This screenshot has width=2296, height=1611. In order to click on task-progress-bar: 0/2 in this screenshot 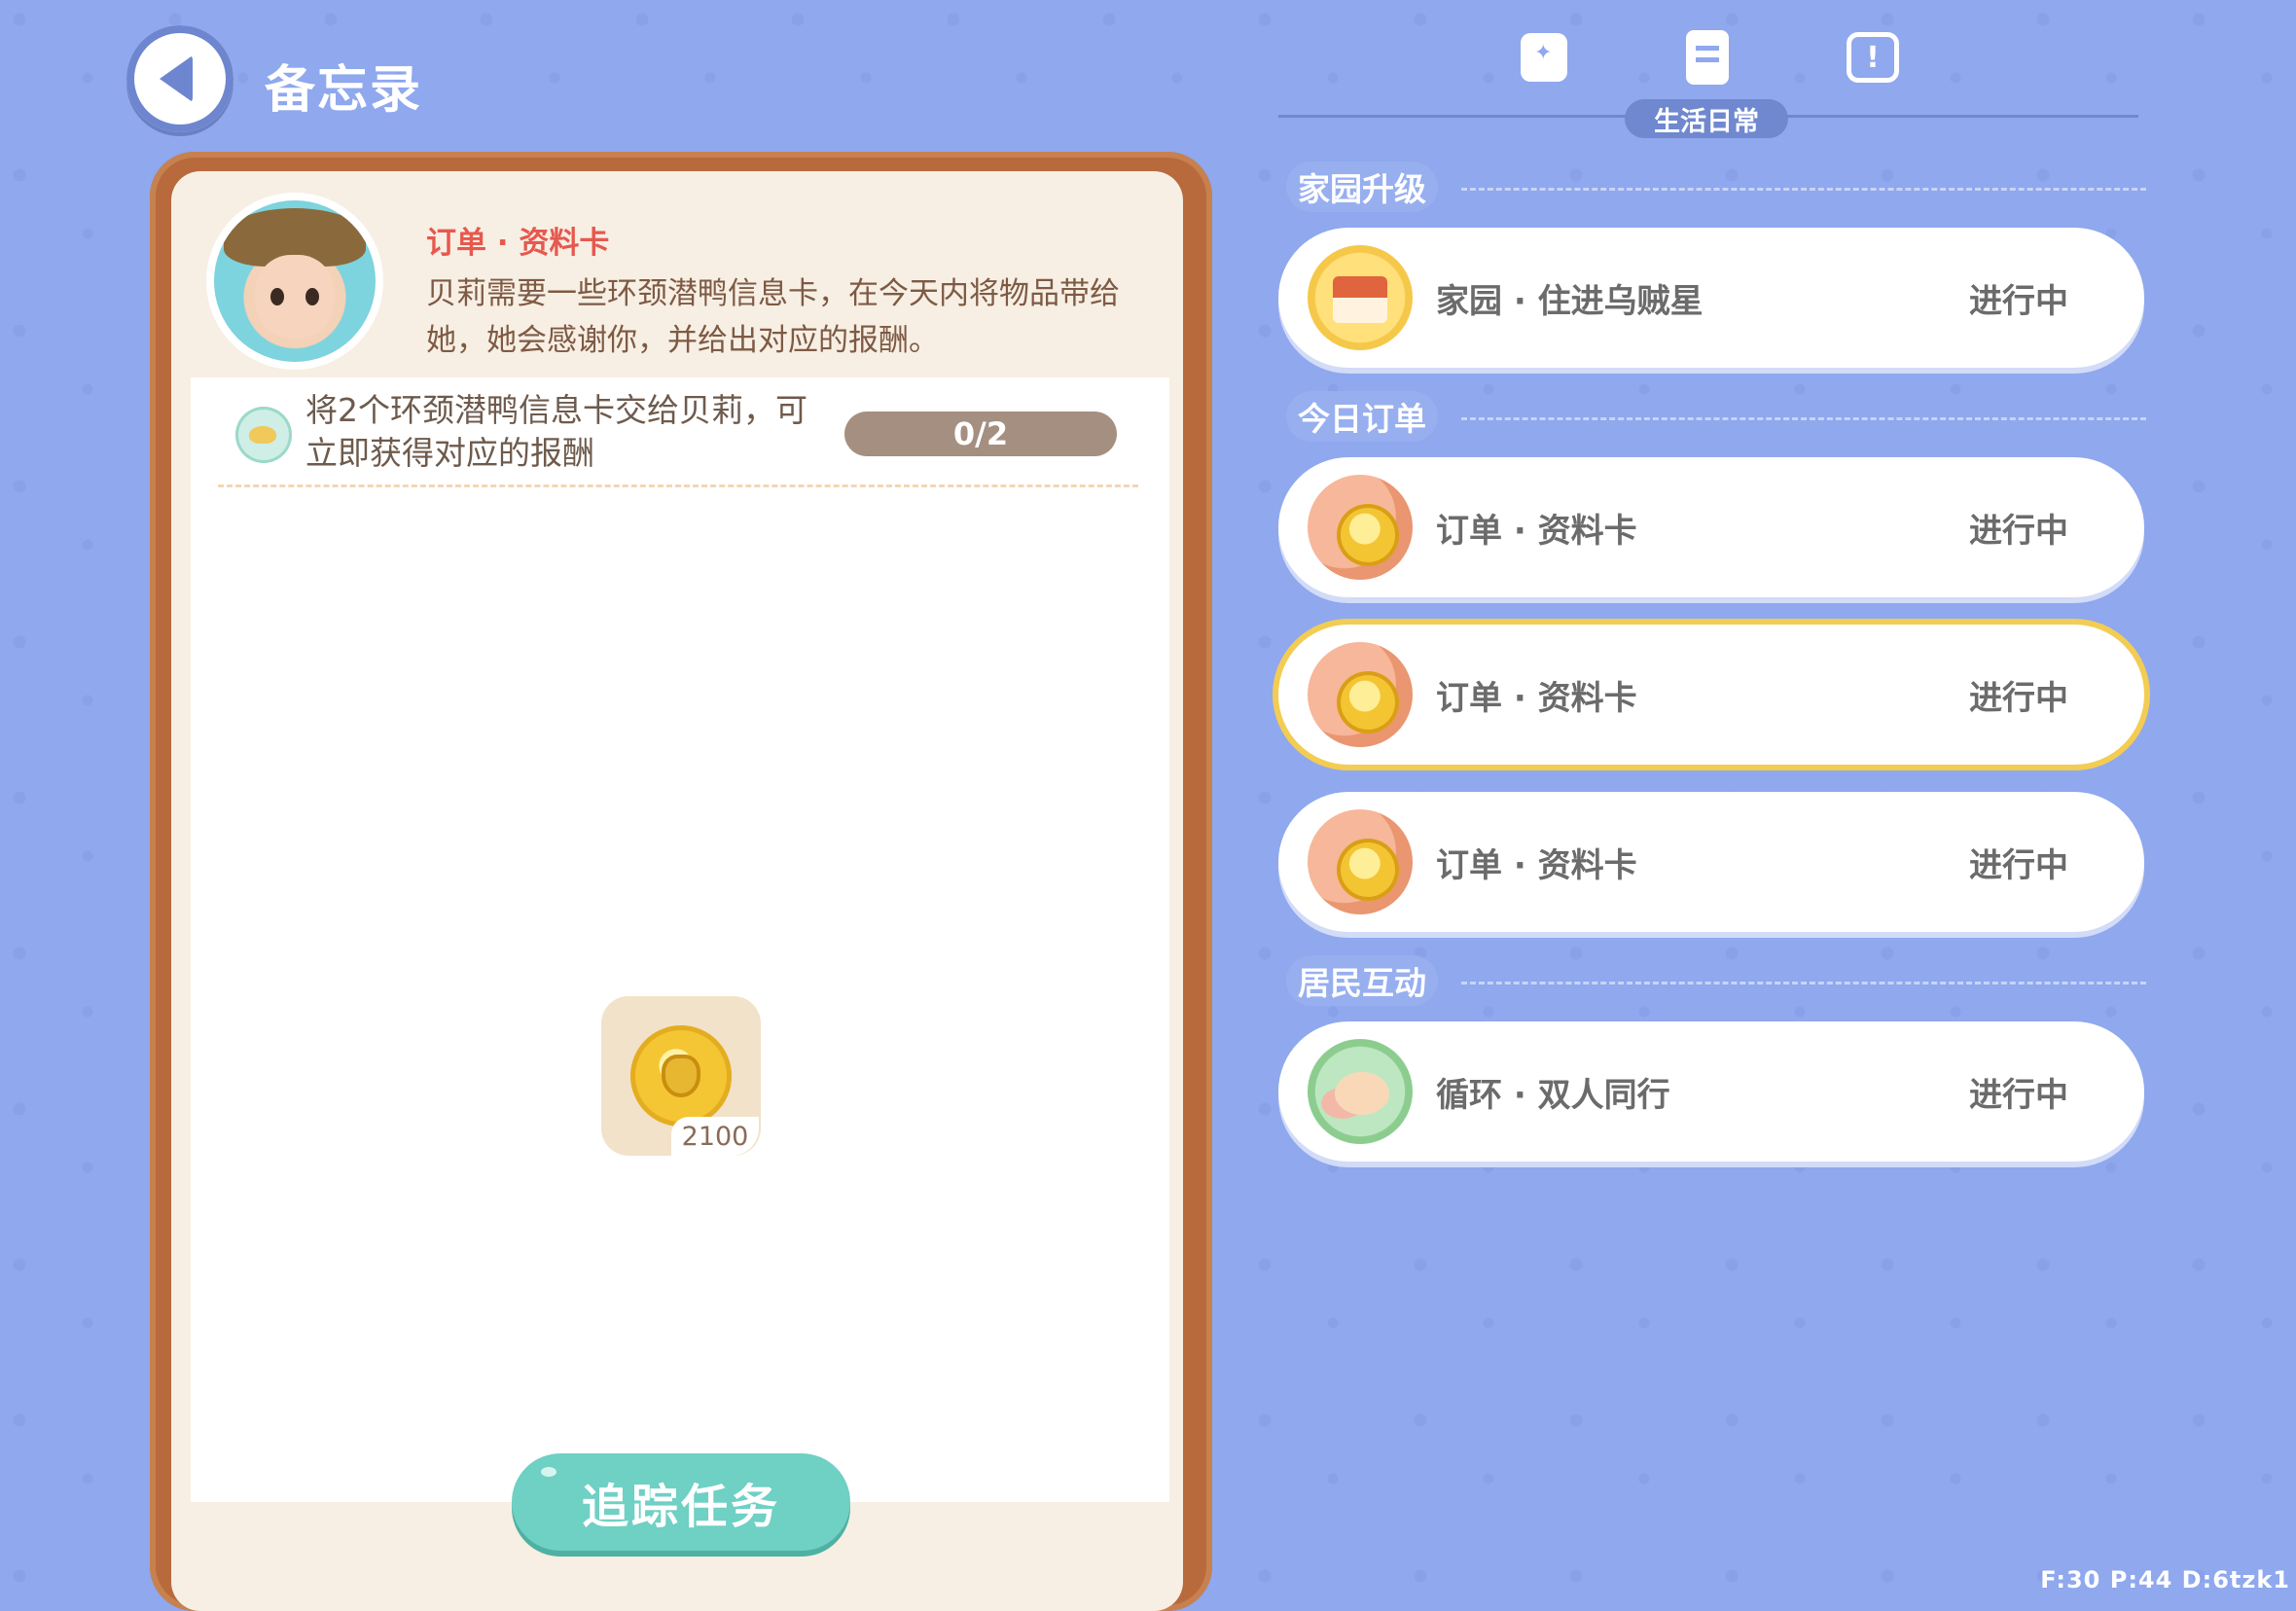, I will do `click(980, 434)`.